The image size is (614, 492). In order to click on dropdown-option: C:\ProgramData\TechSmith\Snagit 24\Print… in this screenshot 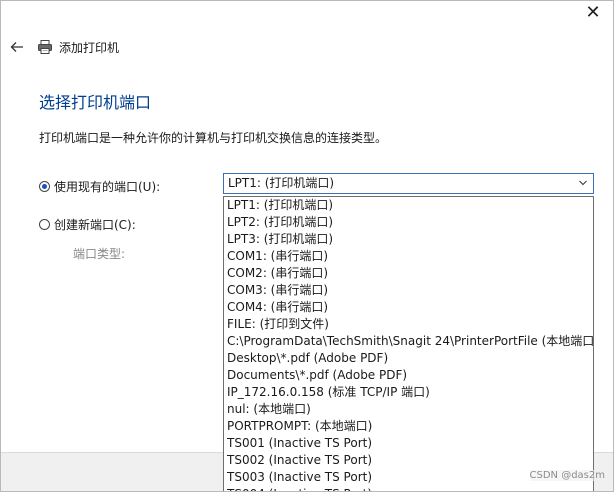, I will do `click(408, 341)`.